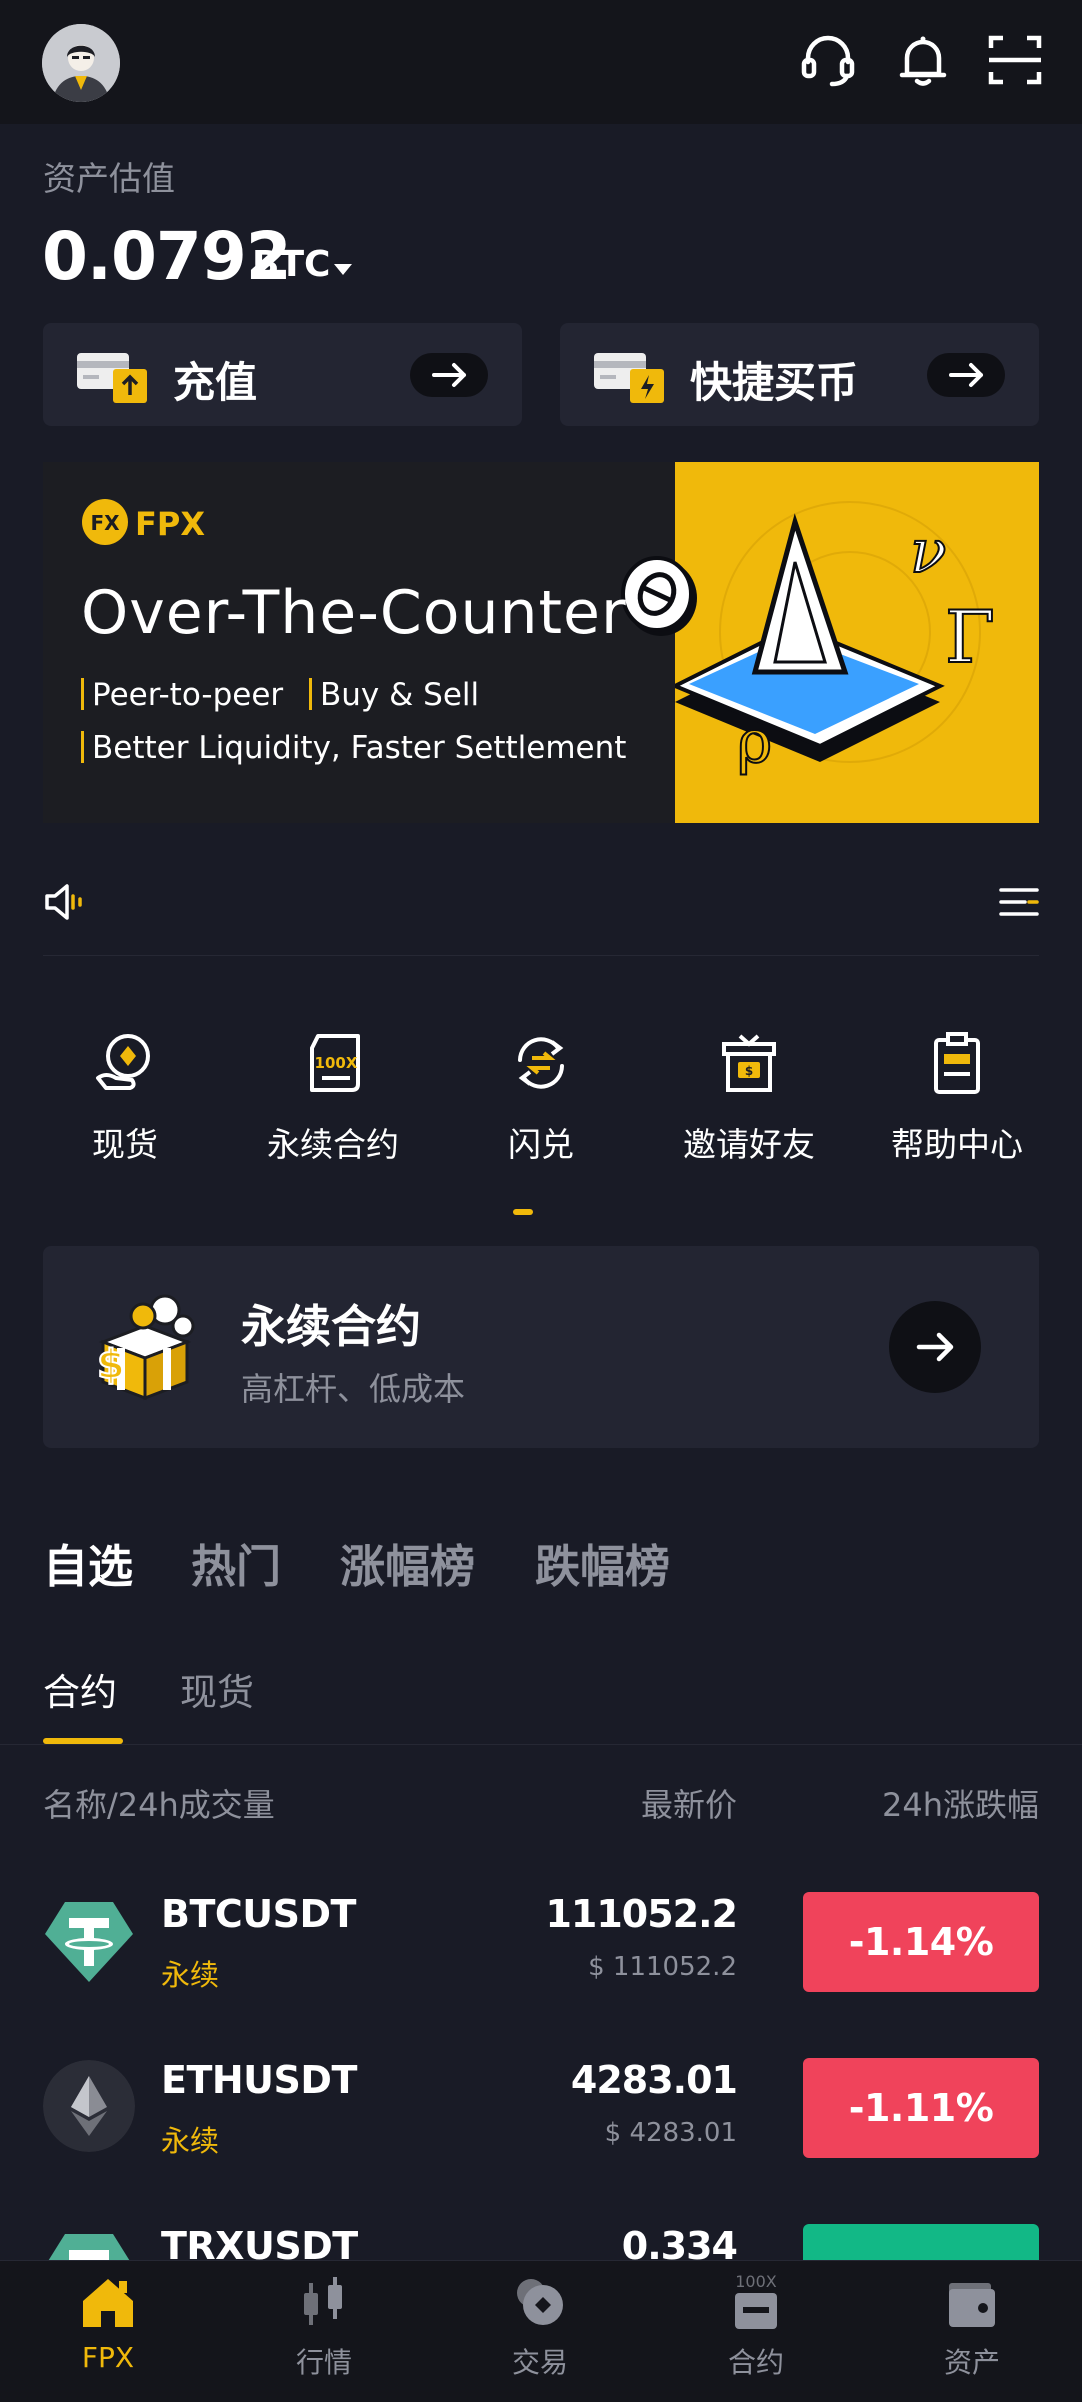 The width and height of the screenshot is (1082, 2402). Describe the element at coordinates (105, 523) in the screenshot. I see `svg-text: FX` at that location.